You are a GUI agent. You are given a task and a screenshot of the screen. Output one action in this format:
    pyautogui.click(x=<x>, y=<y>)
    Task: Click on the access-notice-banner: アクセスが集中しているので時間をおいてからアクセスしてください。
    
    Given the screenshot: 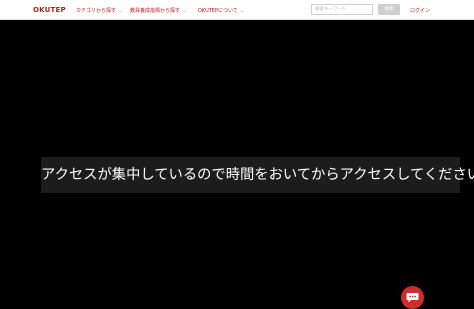 What is the action you would take?
    pyautogui.click(x=257, y=175)
    